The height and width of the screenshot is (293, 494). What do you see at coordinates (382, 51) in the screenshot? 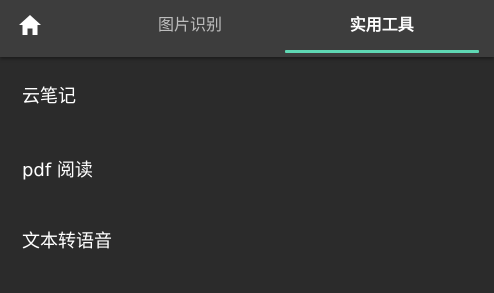
I see `active-tab-indicator` at bounding box center [382, 51].